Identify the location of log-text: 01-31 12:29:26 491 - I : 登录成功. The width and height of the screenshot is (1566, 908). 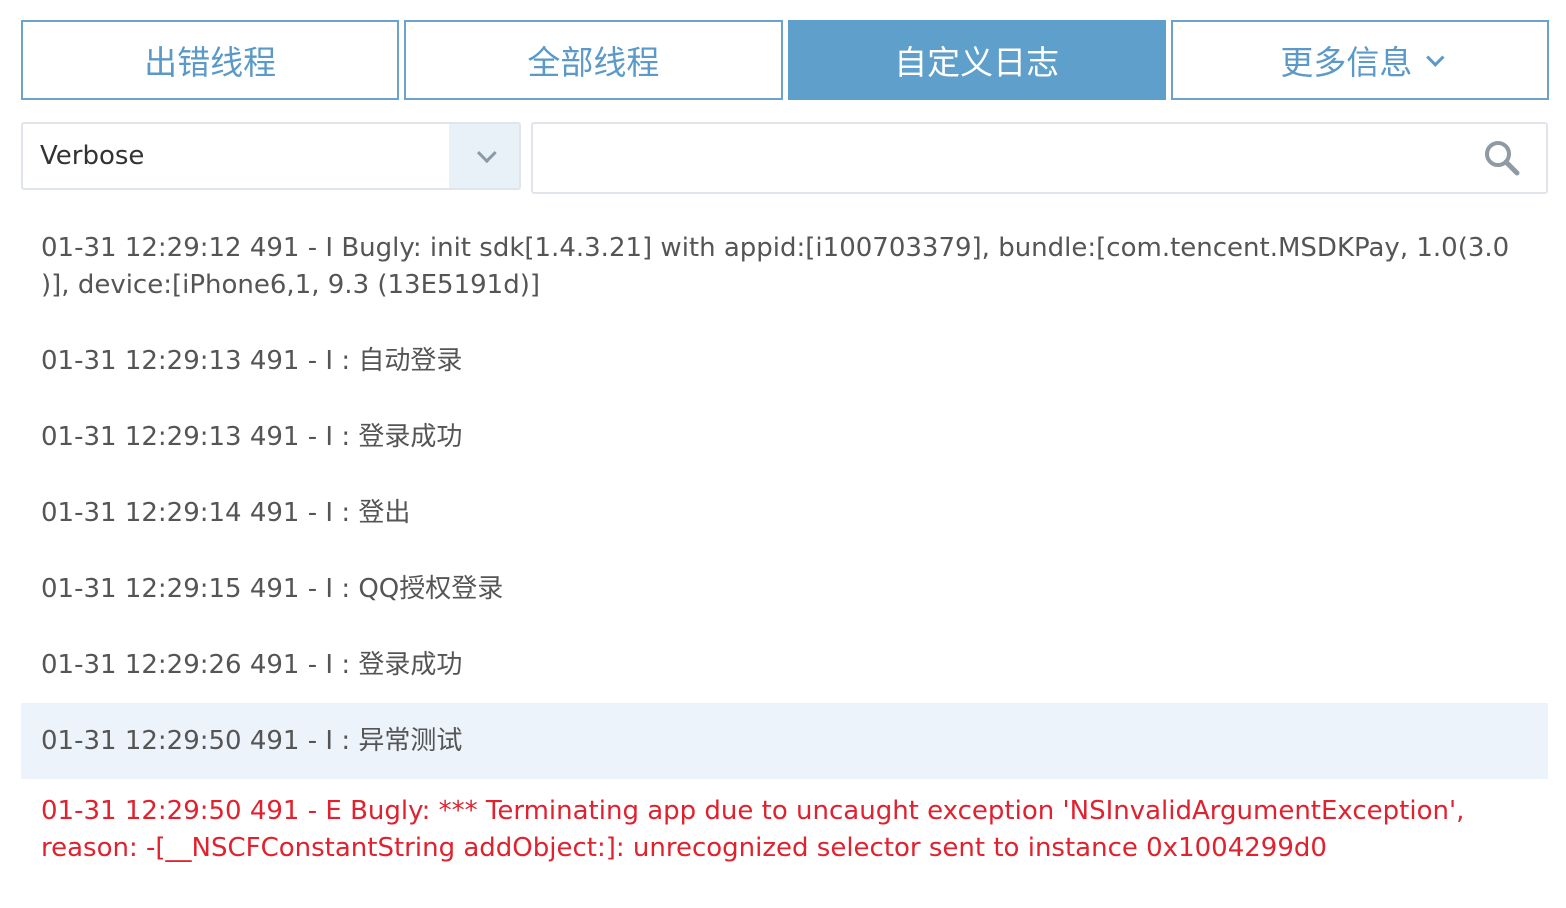
(252, 664).